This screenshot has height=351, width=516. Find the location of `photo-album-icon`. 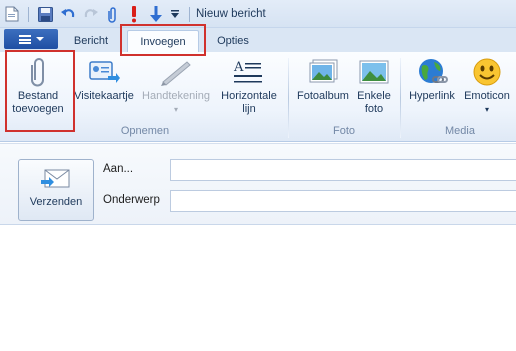

photo-album-icon is located at coordinates (323, 72).